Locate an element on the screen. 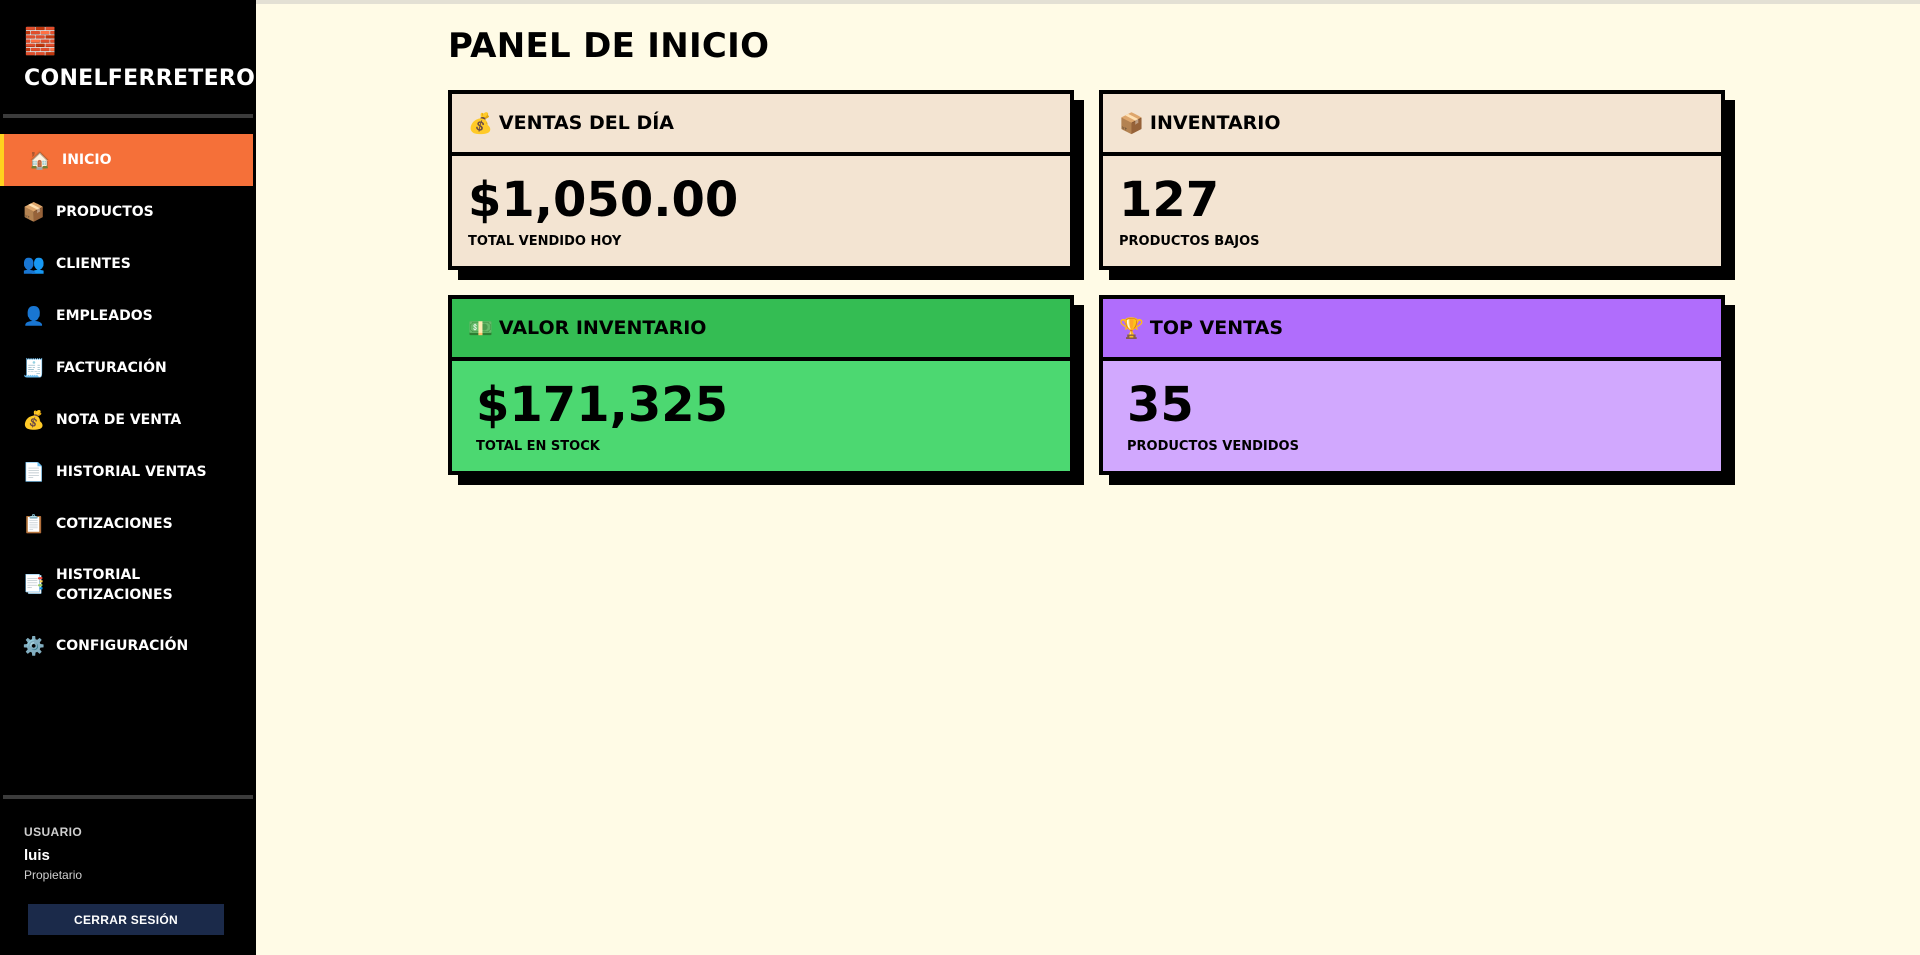  sidebar-item-label: CONFIGURACIÓN is located at coordinates (122, 646).